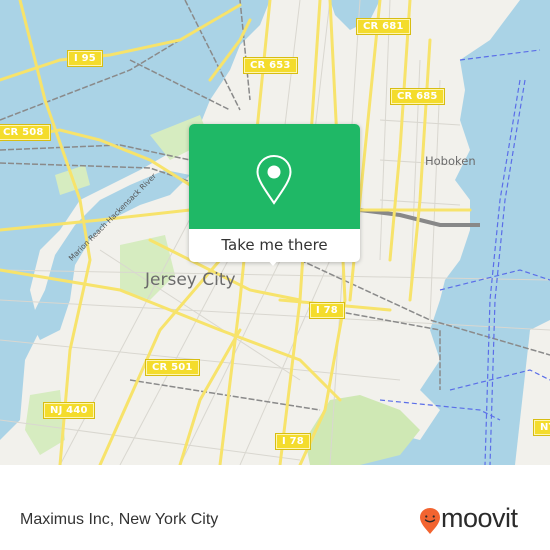 This screenshot has height=550, width=550. Describe the element at coordinates (119, 519) in the screenshot. I see `location-title: Maximus Inc, New York City` at that location.